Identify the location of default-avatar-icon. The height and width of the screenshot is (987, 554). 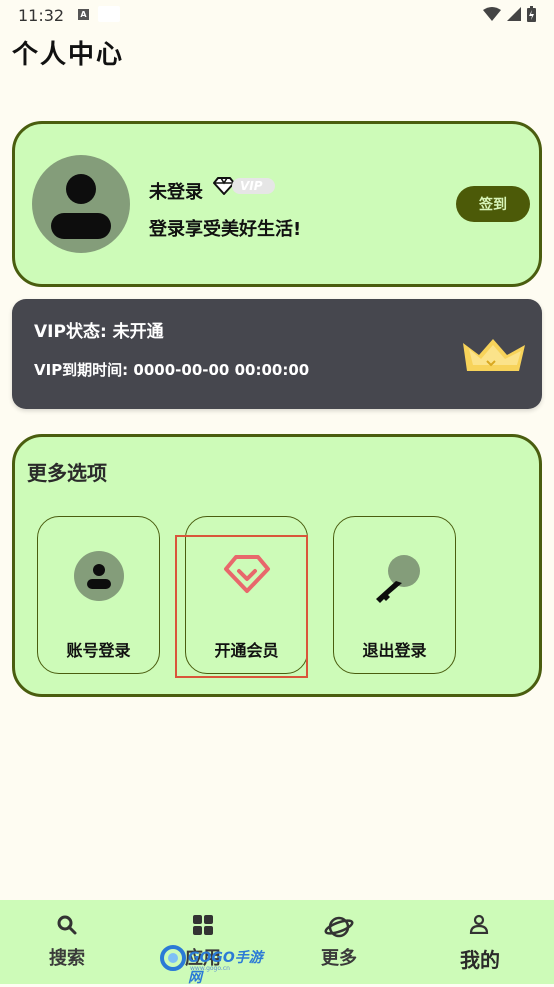
(81, 206).